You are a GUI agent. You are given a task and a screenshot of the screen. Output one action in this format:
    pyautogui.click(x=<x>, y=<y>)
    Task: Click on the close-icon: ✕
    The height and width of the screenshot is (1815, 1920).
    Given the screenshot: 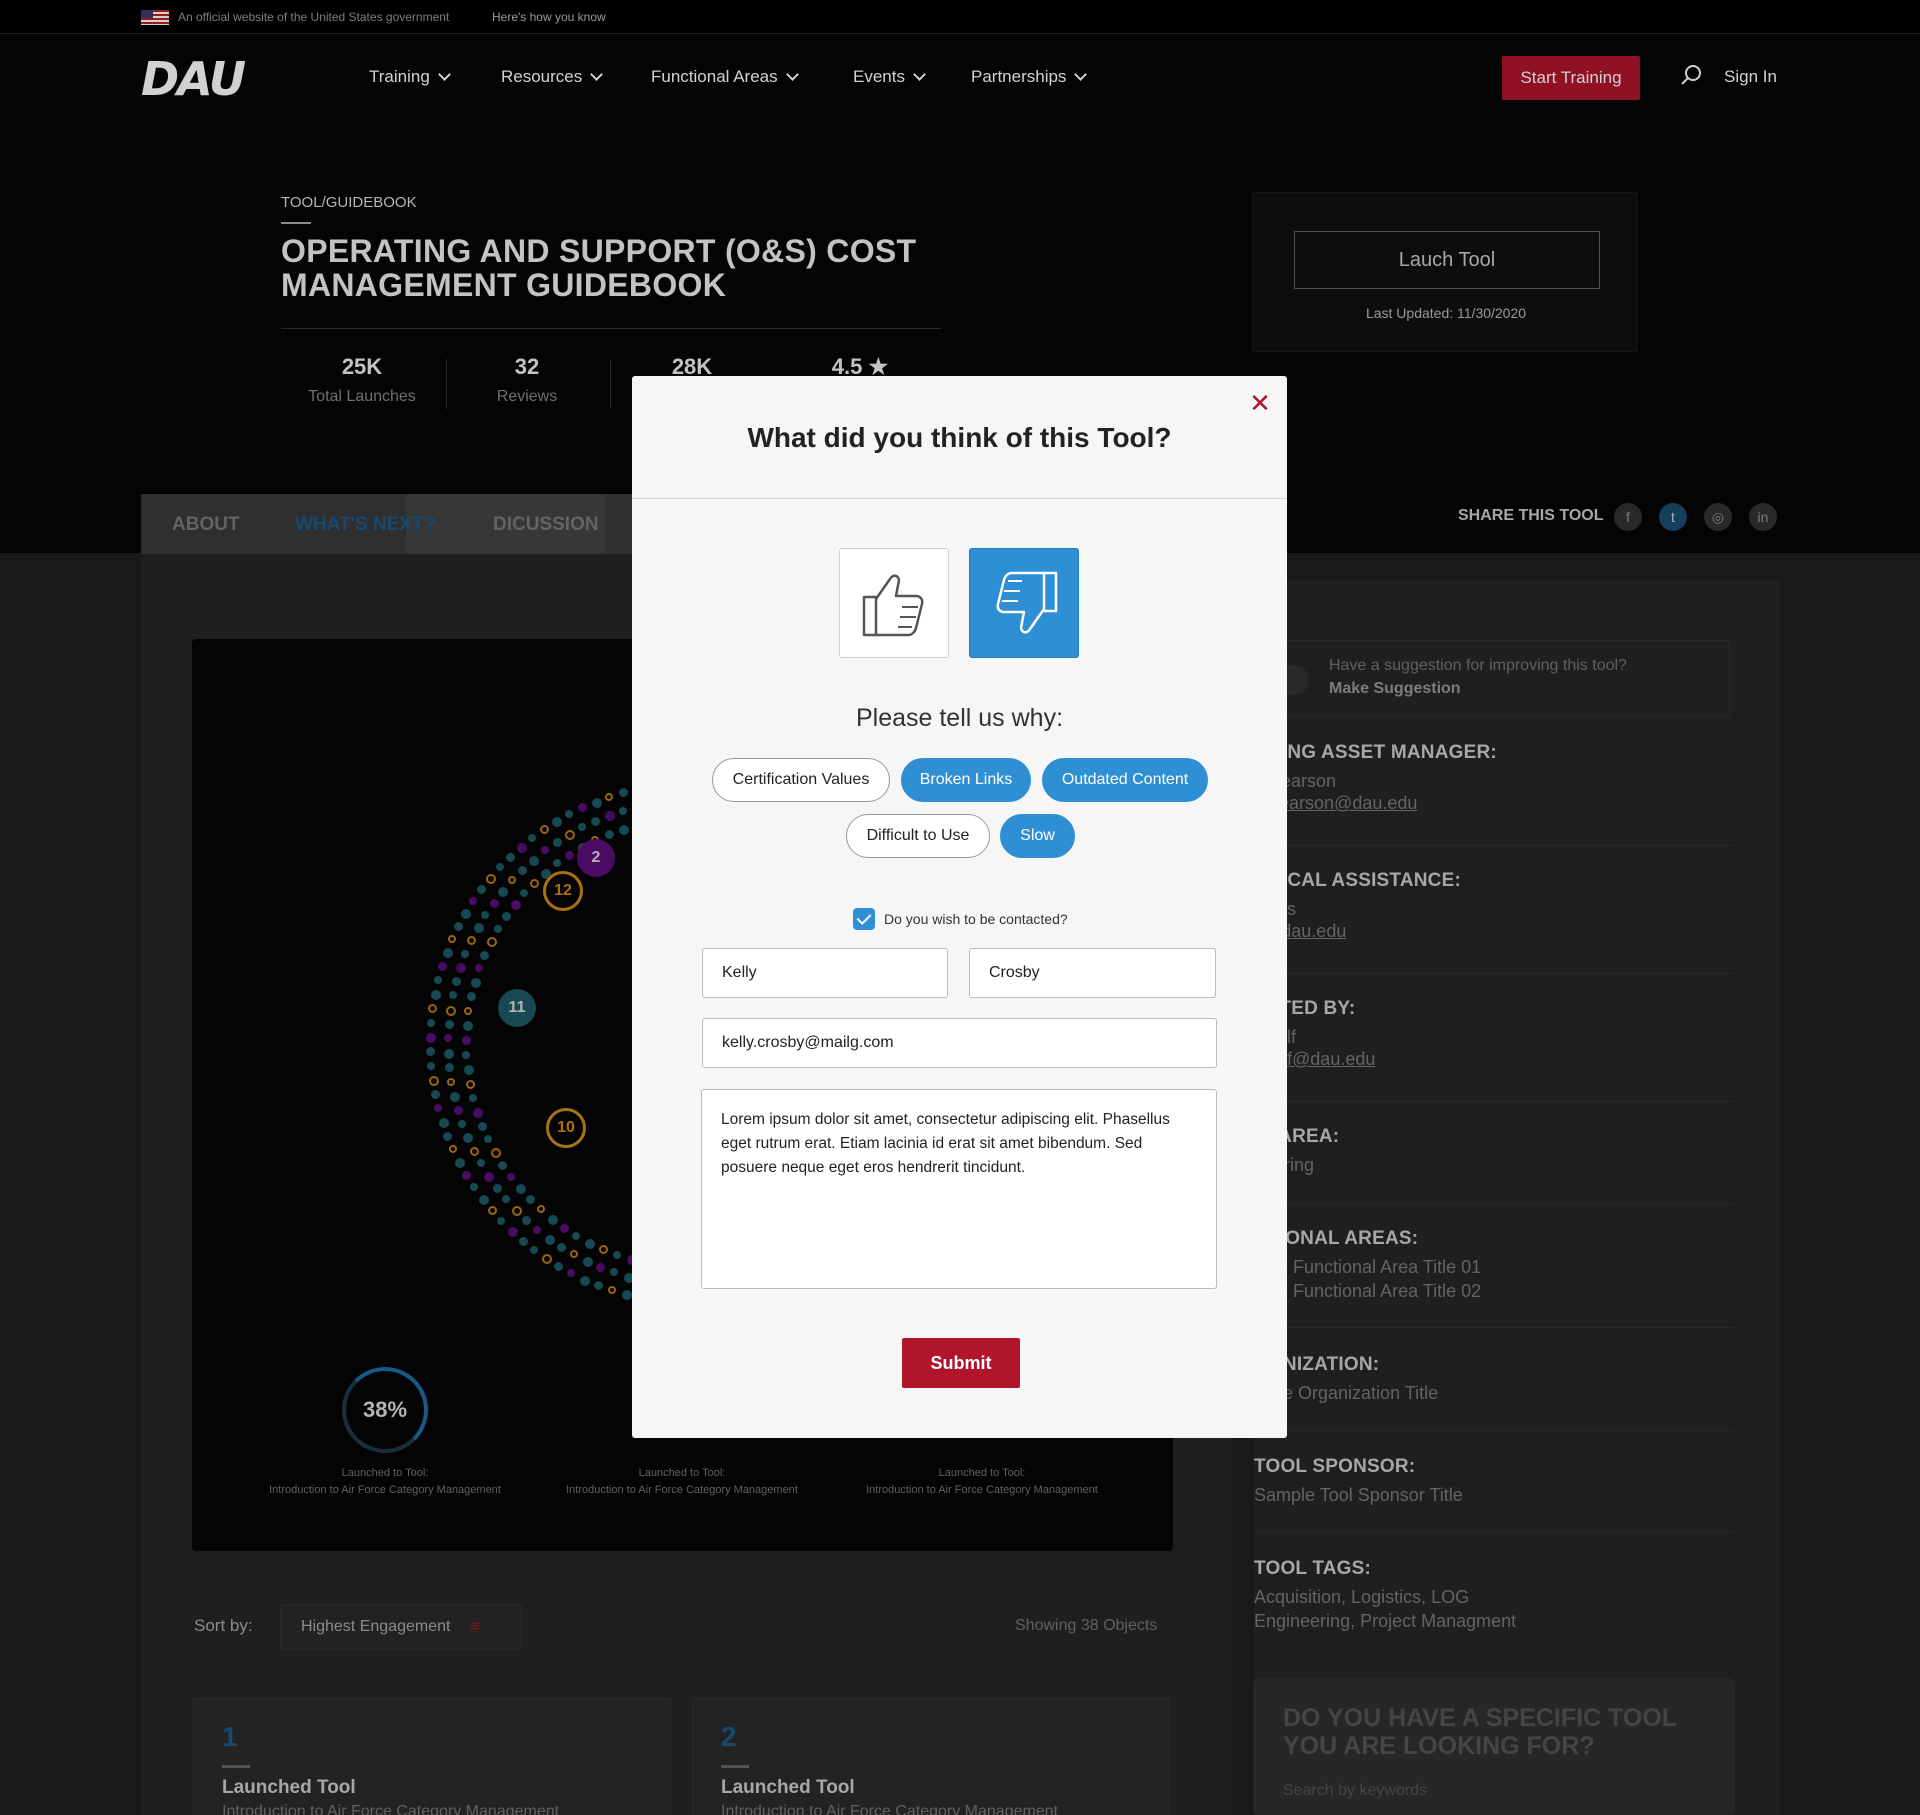 What is the action you would take?
    pyautogui.click(x=1260, y=403)
    